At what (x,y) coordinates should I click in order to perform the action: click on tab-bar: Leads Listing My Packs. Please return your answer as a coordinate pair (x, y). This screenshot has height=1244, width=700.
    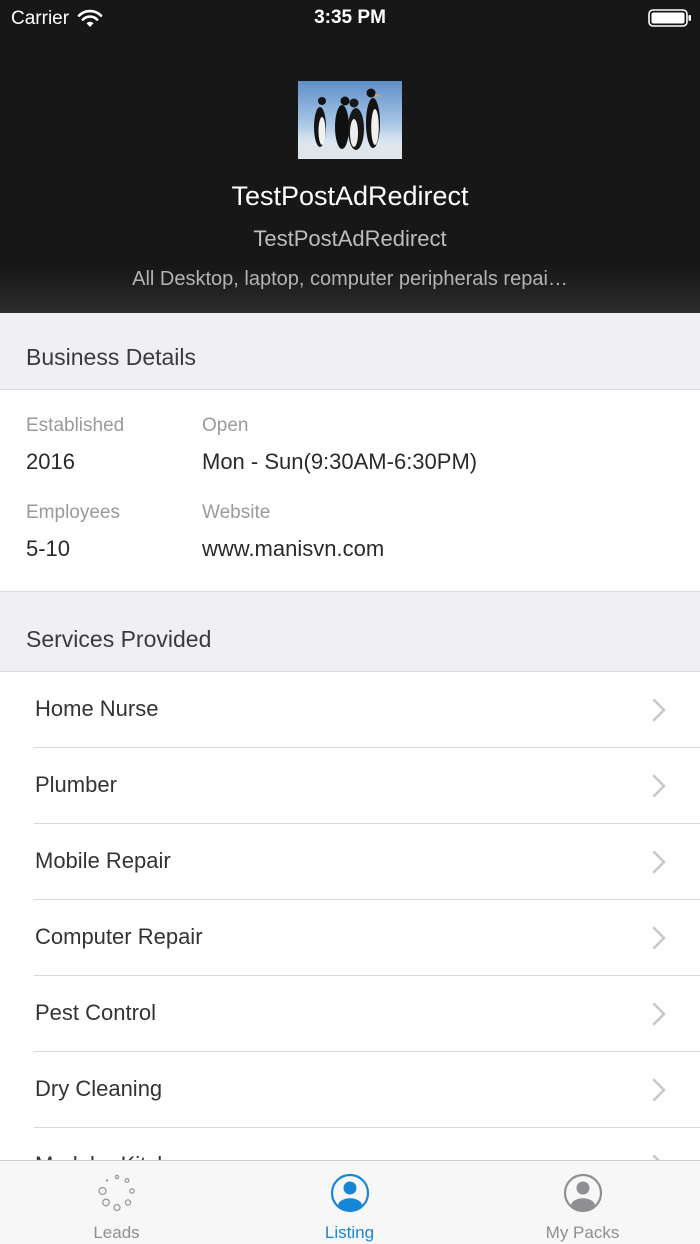
    Looking at the image, I should click on (350, 1202).